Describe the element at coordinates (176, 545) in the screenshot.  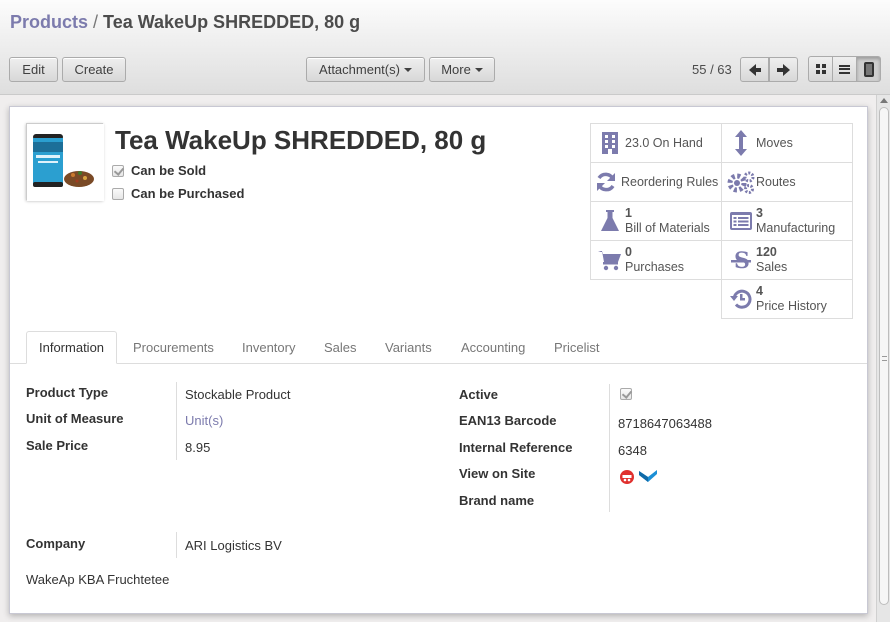
I see `company-divider` at that location.